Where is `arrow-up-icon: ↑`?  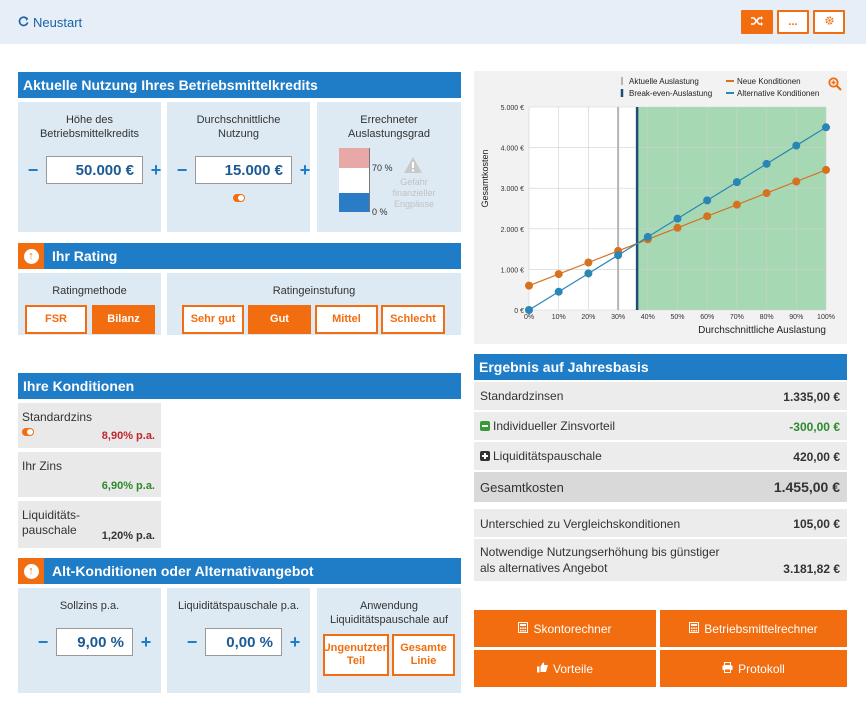 arrow-up-icon: ↑ is located at coordinates (31, 256).